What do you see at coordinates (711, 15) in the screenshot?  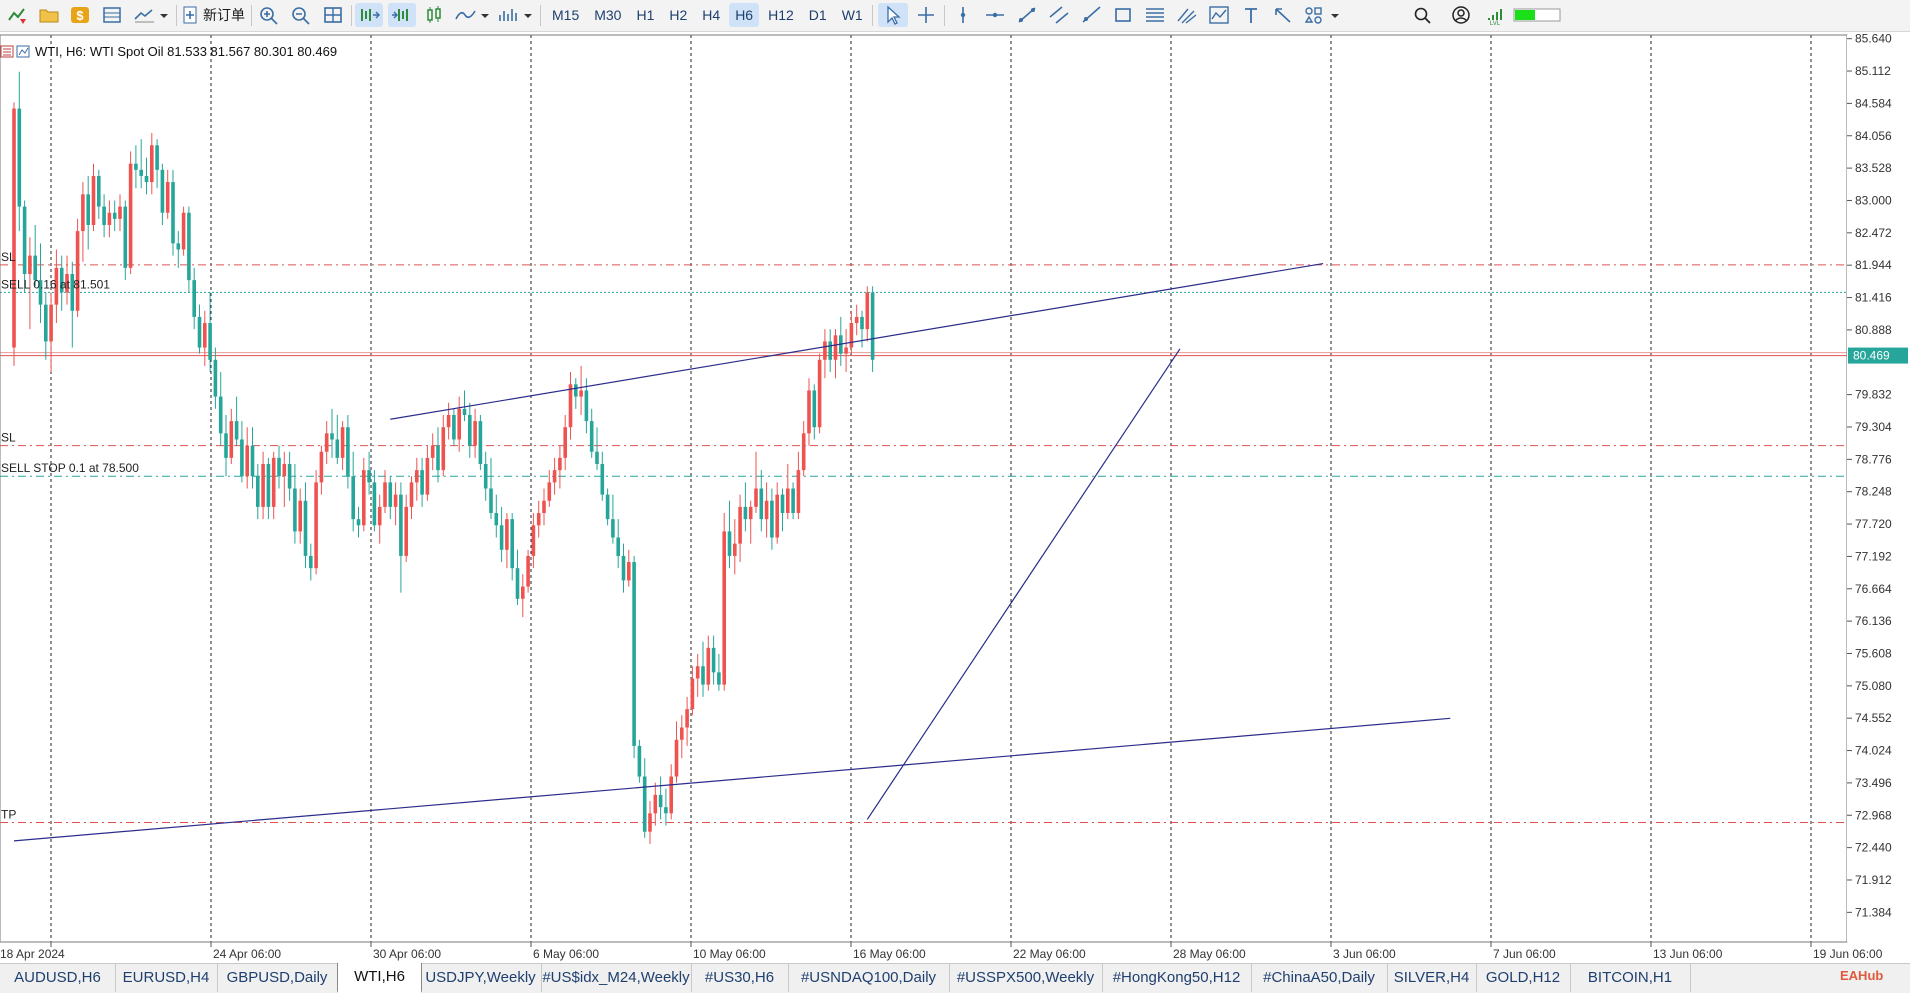 I see `timeframe-h4-button: H4` at bounding box center [711, 15].